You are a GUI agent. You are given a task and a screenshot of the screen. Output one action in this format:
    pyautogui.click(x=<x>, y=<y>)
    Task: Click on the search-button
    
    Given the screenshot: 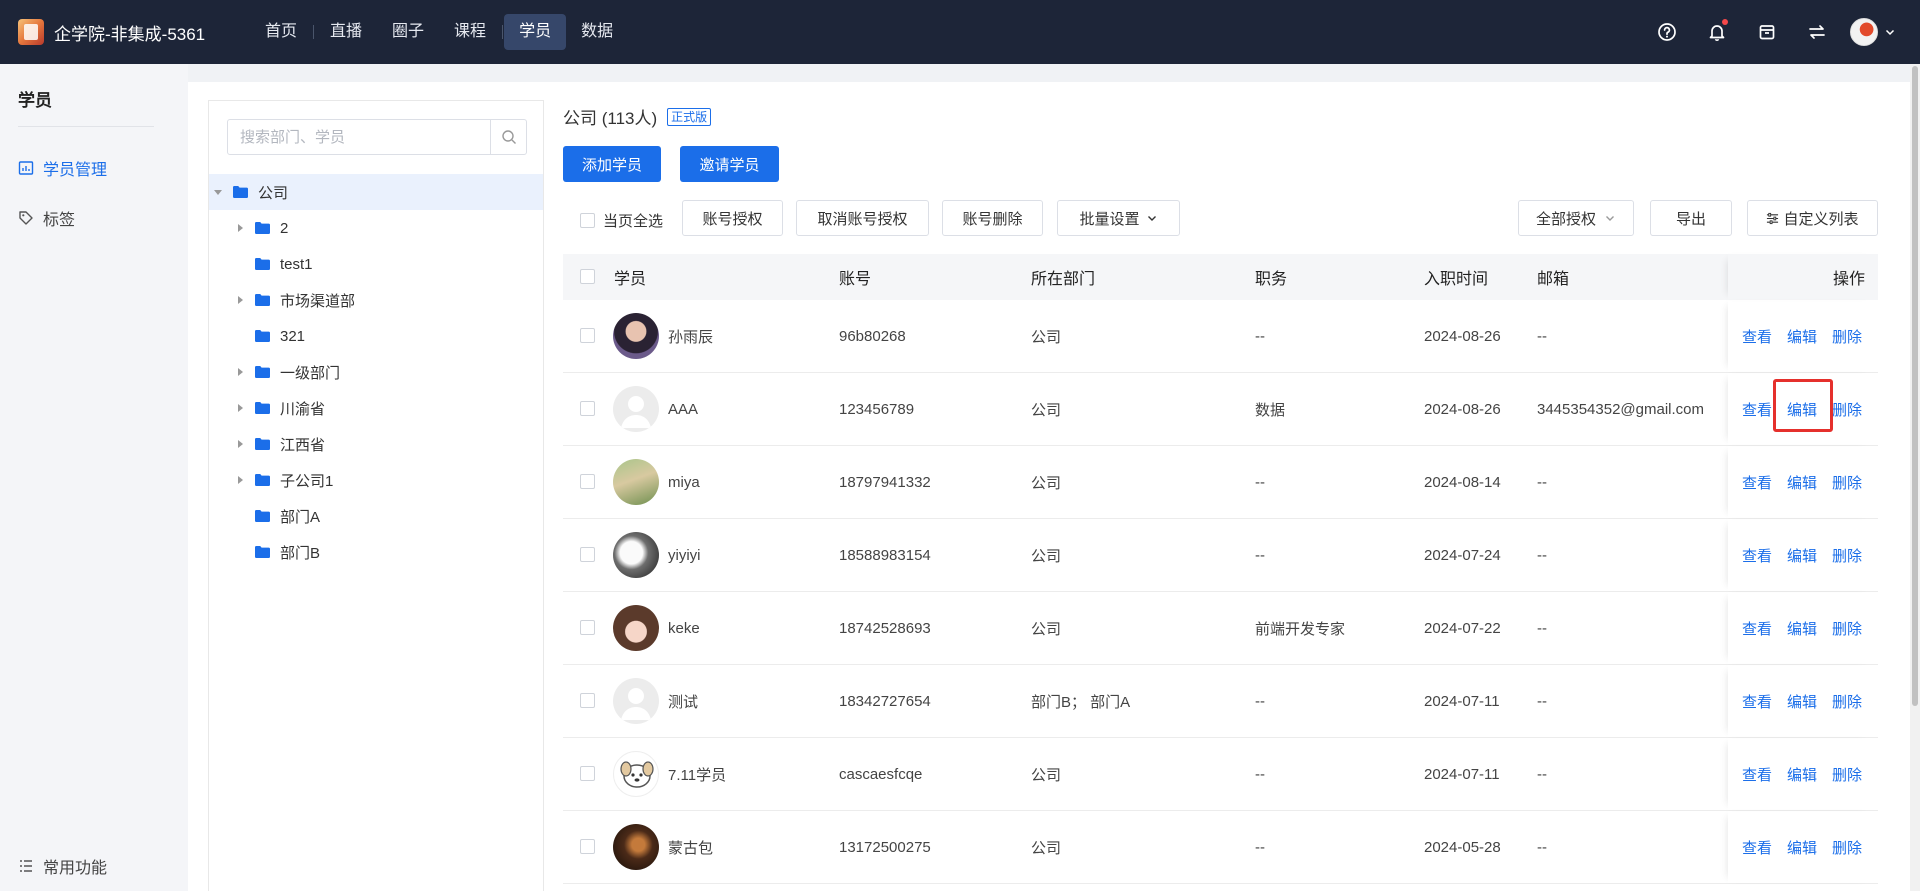 What is the action you would take?
    pyautogui.click(x=508, y=137)
    